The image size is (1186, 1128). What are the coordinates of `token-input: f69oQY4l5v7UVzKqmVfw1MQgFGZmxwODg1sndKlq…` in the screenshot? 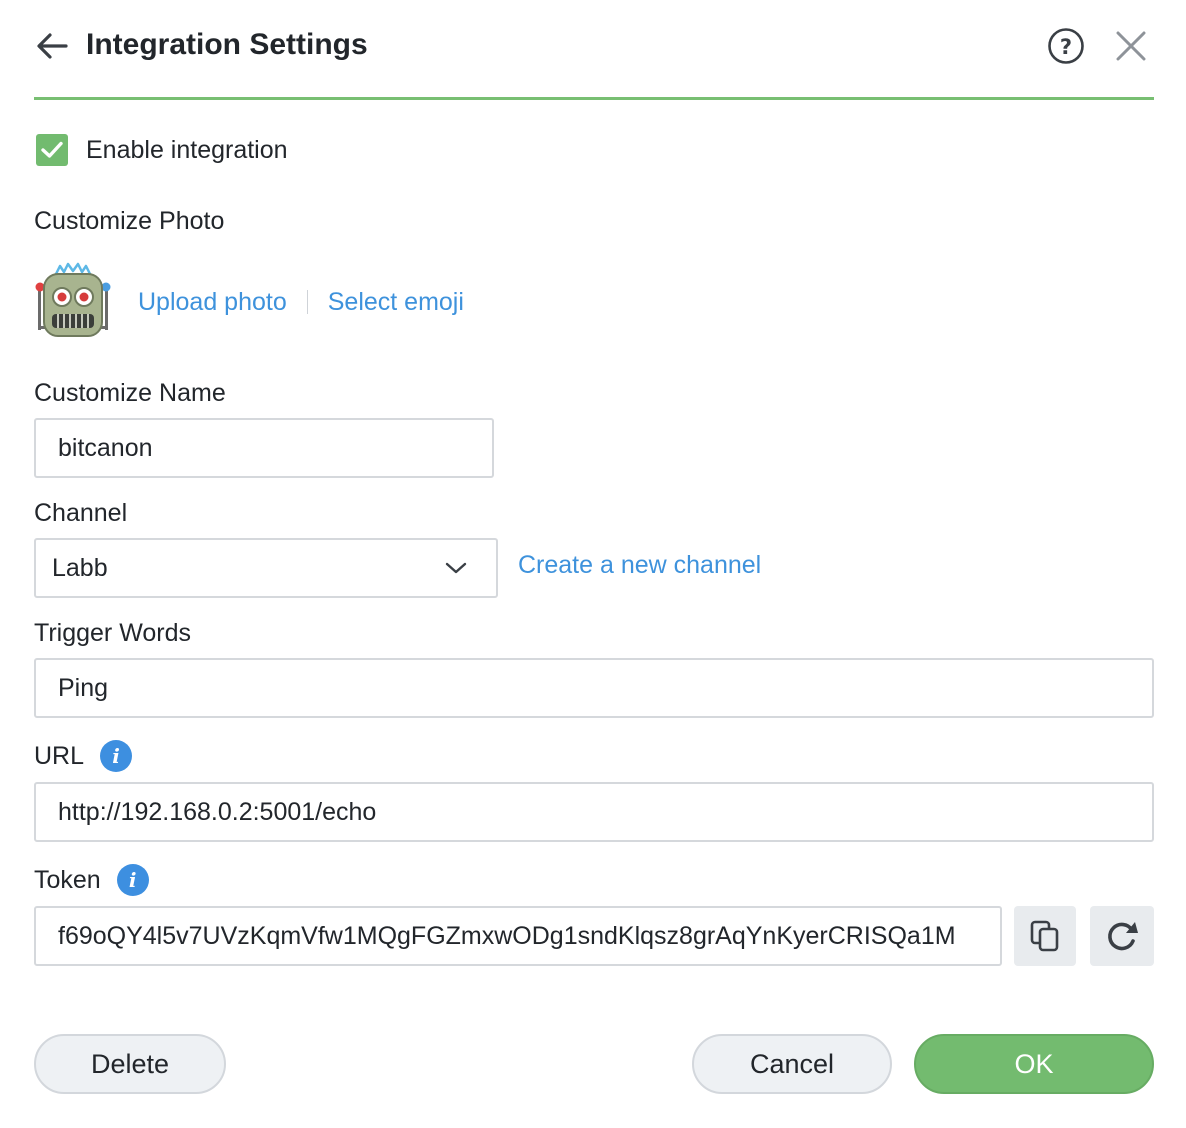 It's located at (518, 936).